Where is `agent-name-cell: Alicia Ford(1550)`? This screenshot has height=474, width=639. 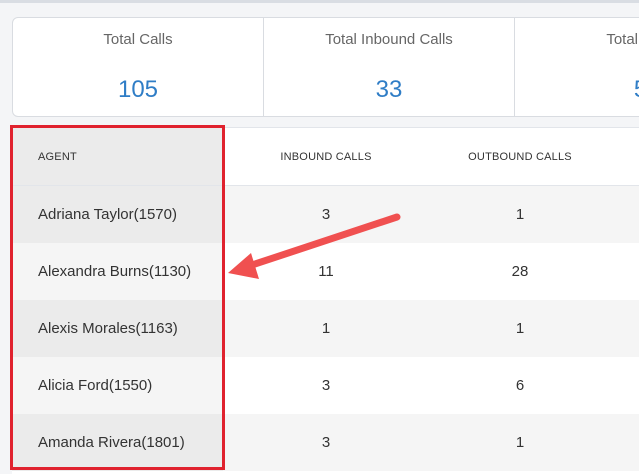 agent-name-cell: Alicia Ford(1550) is located at coordinates (117, 385).